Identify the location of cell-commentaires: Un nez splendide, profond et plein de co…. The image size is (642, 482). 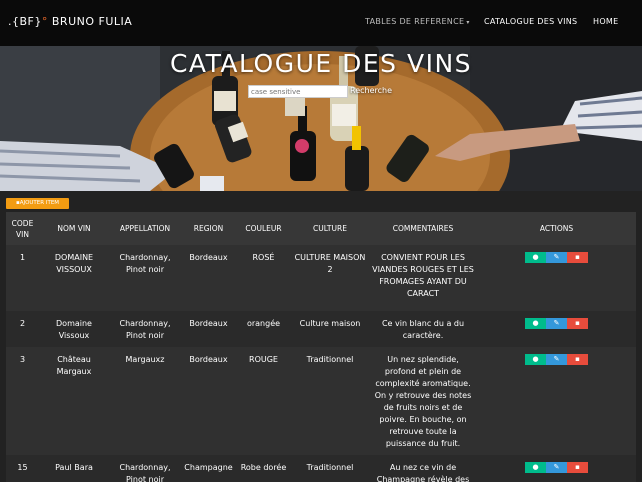
(423, 401).